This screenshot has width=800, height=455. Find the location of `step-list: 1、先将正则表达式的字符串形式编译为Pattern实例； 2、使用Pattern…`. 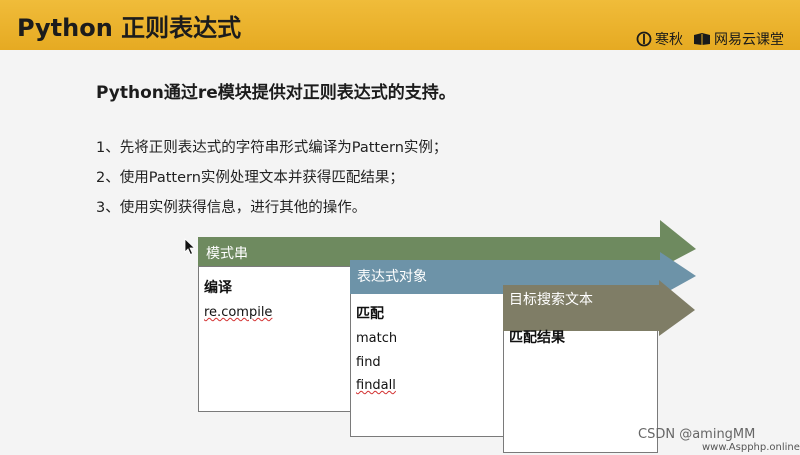

step-list: 1、先将正则表达式的字符串形式编译为Pattern实例； 2、使用Pattern… is located at coordinates (271, 183).